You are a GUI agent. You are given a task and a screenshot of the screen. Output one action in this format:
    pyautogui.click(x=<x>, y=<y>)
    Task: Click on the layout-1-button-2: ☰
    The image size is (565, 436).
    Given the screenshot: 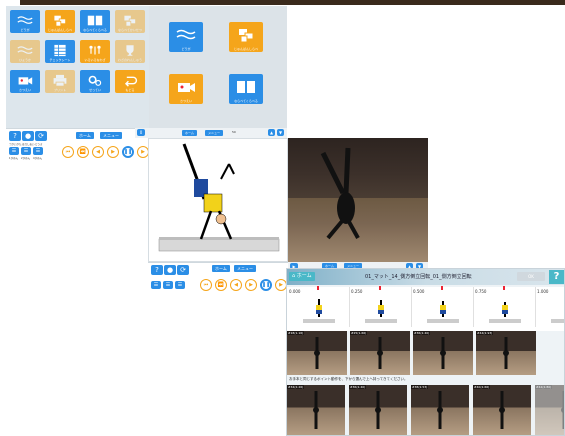 What is the action you would take?
    pyautogui.click(x=156, y=285)
    